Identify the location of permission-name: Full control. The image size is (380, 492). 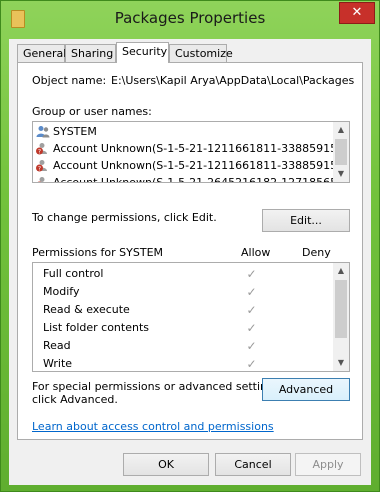
(73, 273).